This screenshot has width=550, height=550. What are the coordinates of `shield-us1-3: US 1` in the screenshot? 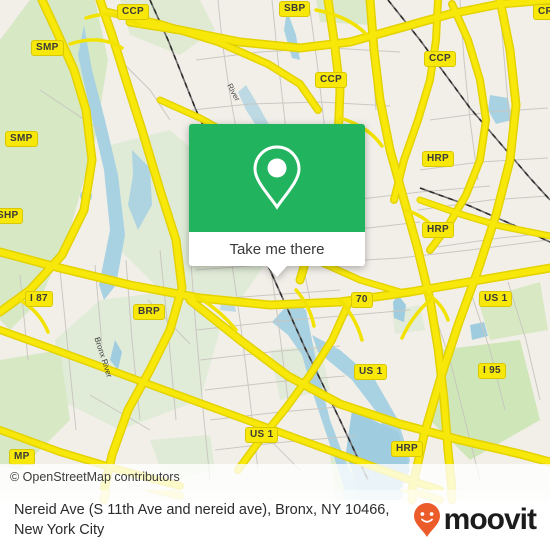 It's located at (262, 435).